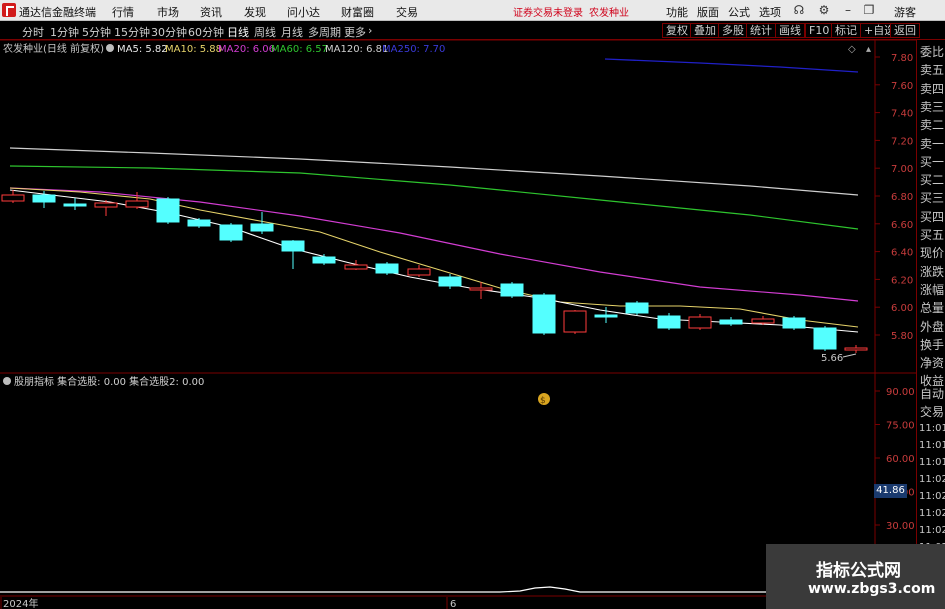  Describe the element at coordinates (57, 12) in the screenshot. I see `app-title: 通达信金融终端` at that location.